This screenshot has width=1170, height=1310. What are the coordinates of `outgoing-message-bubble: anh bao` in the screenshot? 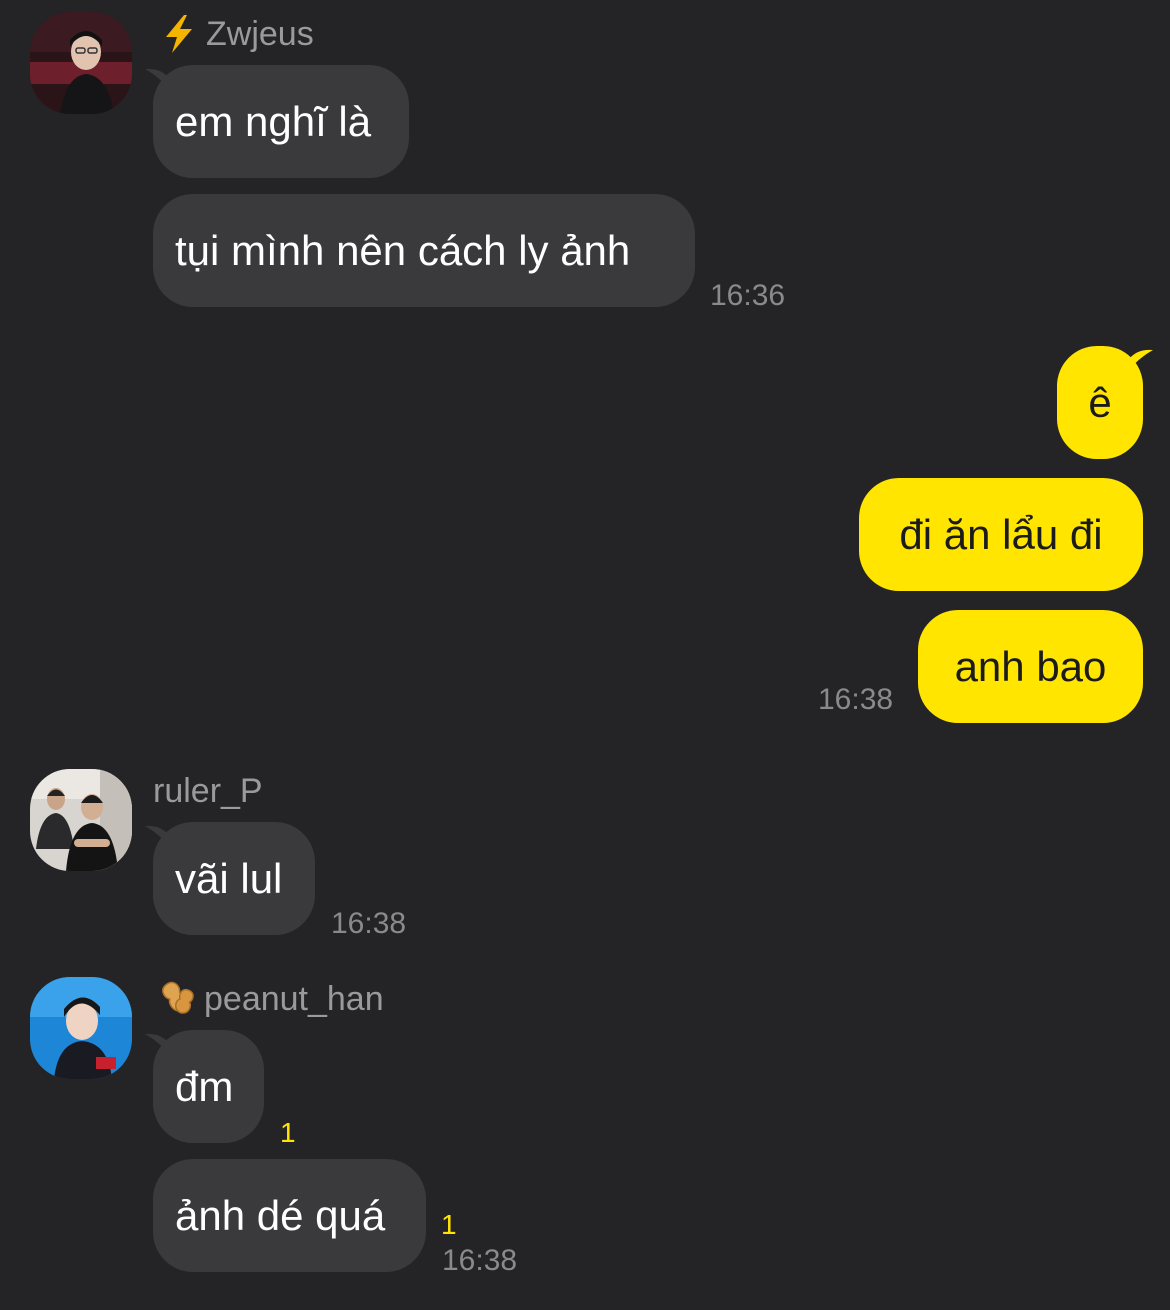 It's located at (1030, 666).